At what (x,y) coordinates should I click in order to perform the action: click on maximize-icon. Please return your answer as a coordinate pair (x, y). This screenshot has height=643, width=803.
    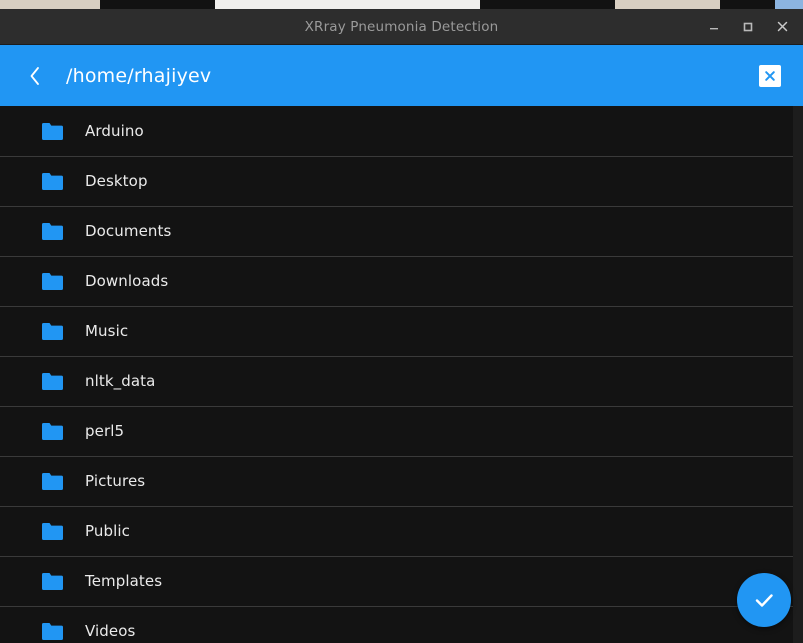
    Looking at the image, I should click on (748, 26).